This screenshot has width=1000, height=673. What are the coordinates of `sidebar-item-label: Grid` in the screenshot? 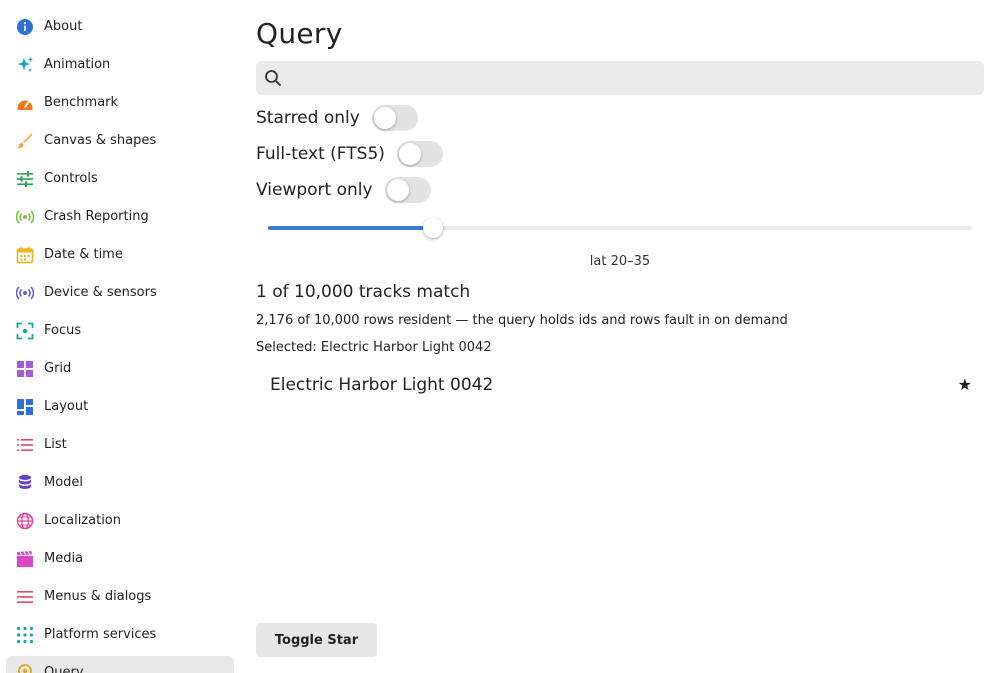 It's located at (58, 368).